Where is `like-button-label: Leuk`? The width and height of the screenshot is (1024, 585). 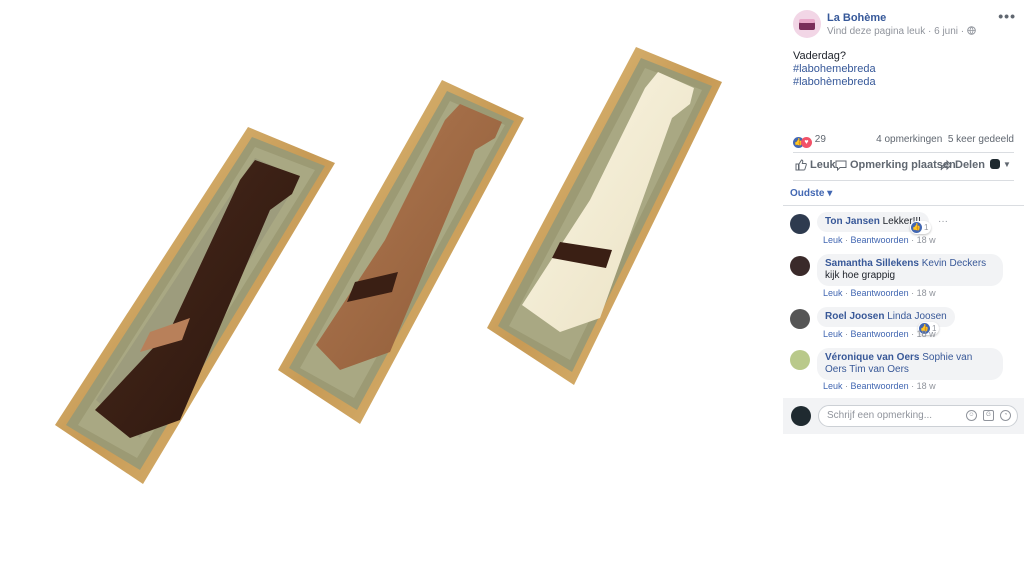
like-button-label: Leuk is located at coordinates (823, 165).